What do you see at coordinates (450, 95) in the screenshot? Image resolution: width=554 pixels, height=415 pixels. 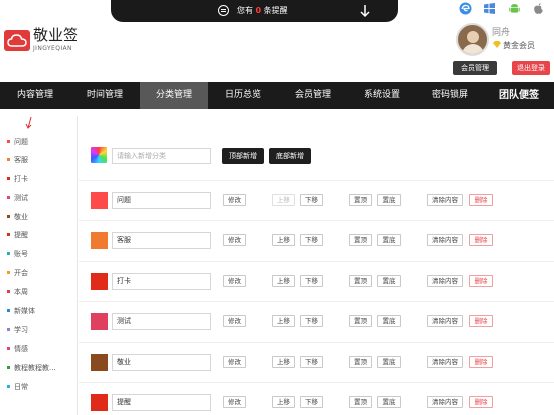 I see `nav-lock: 密码锁屏` at bounding box center [450, 95].